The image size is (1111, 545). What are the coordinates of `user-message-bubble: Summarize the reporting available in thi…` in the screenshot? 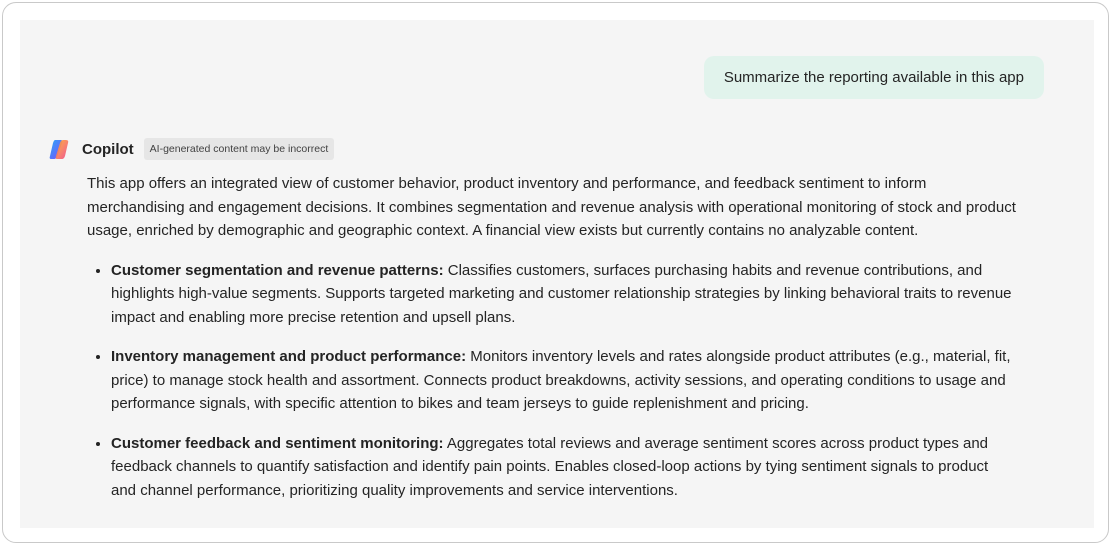 It's located at (873, 77).